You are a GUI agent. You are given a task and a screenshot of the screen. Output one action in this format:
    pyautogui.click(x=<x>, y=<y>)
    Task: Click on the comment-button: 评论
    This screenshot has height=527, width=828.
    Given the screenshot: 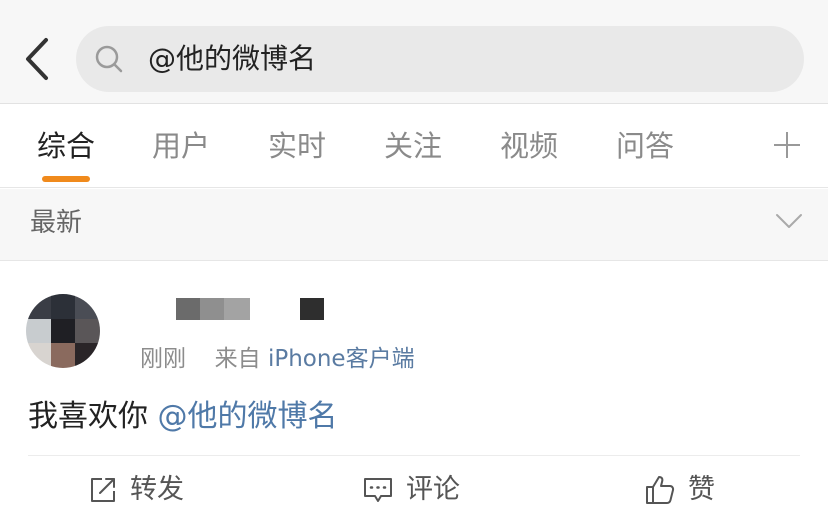 What is the action you would take?
    pyautogui.click(x=411, y=490)
    